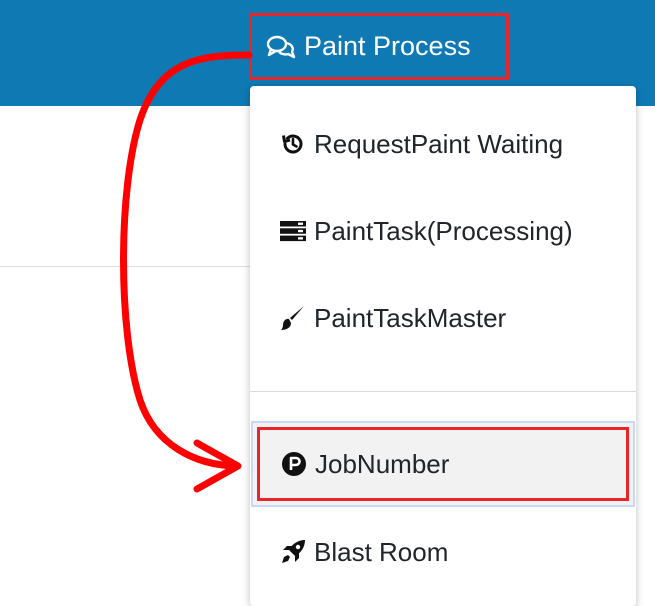  Describe the element at coordinates (294, 464) in the screenshot. I see `parking-circle-icon` at that location.